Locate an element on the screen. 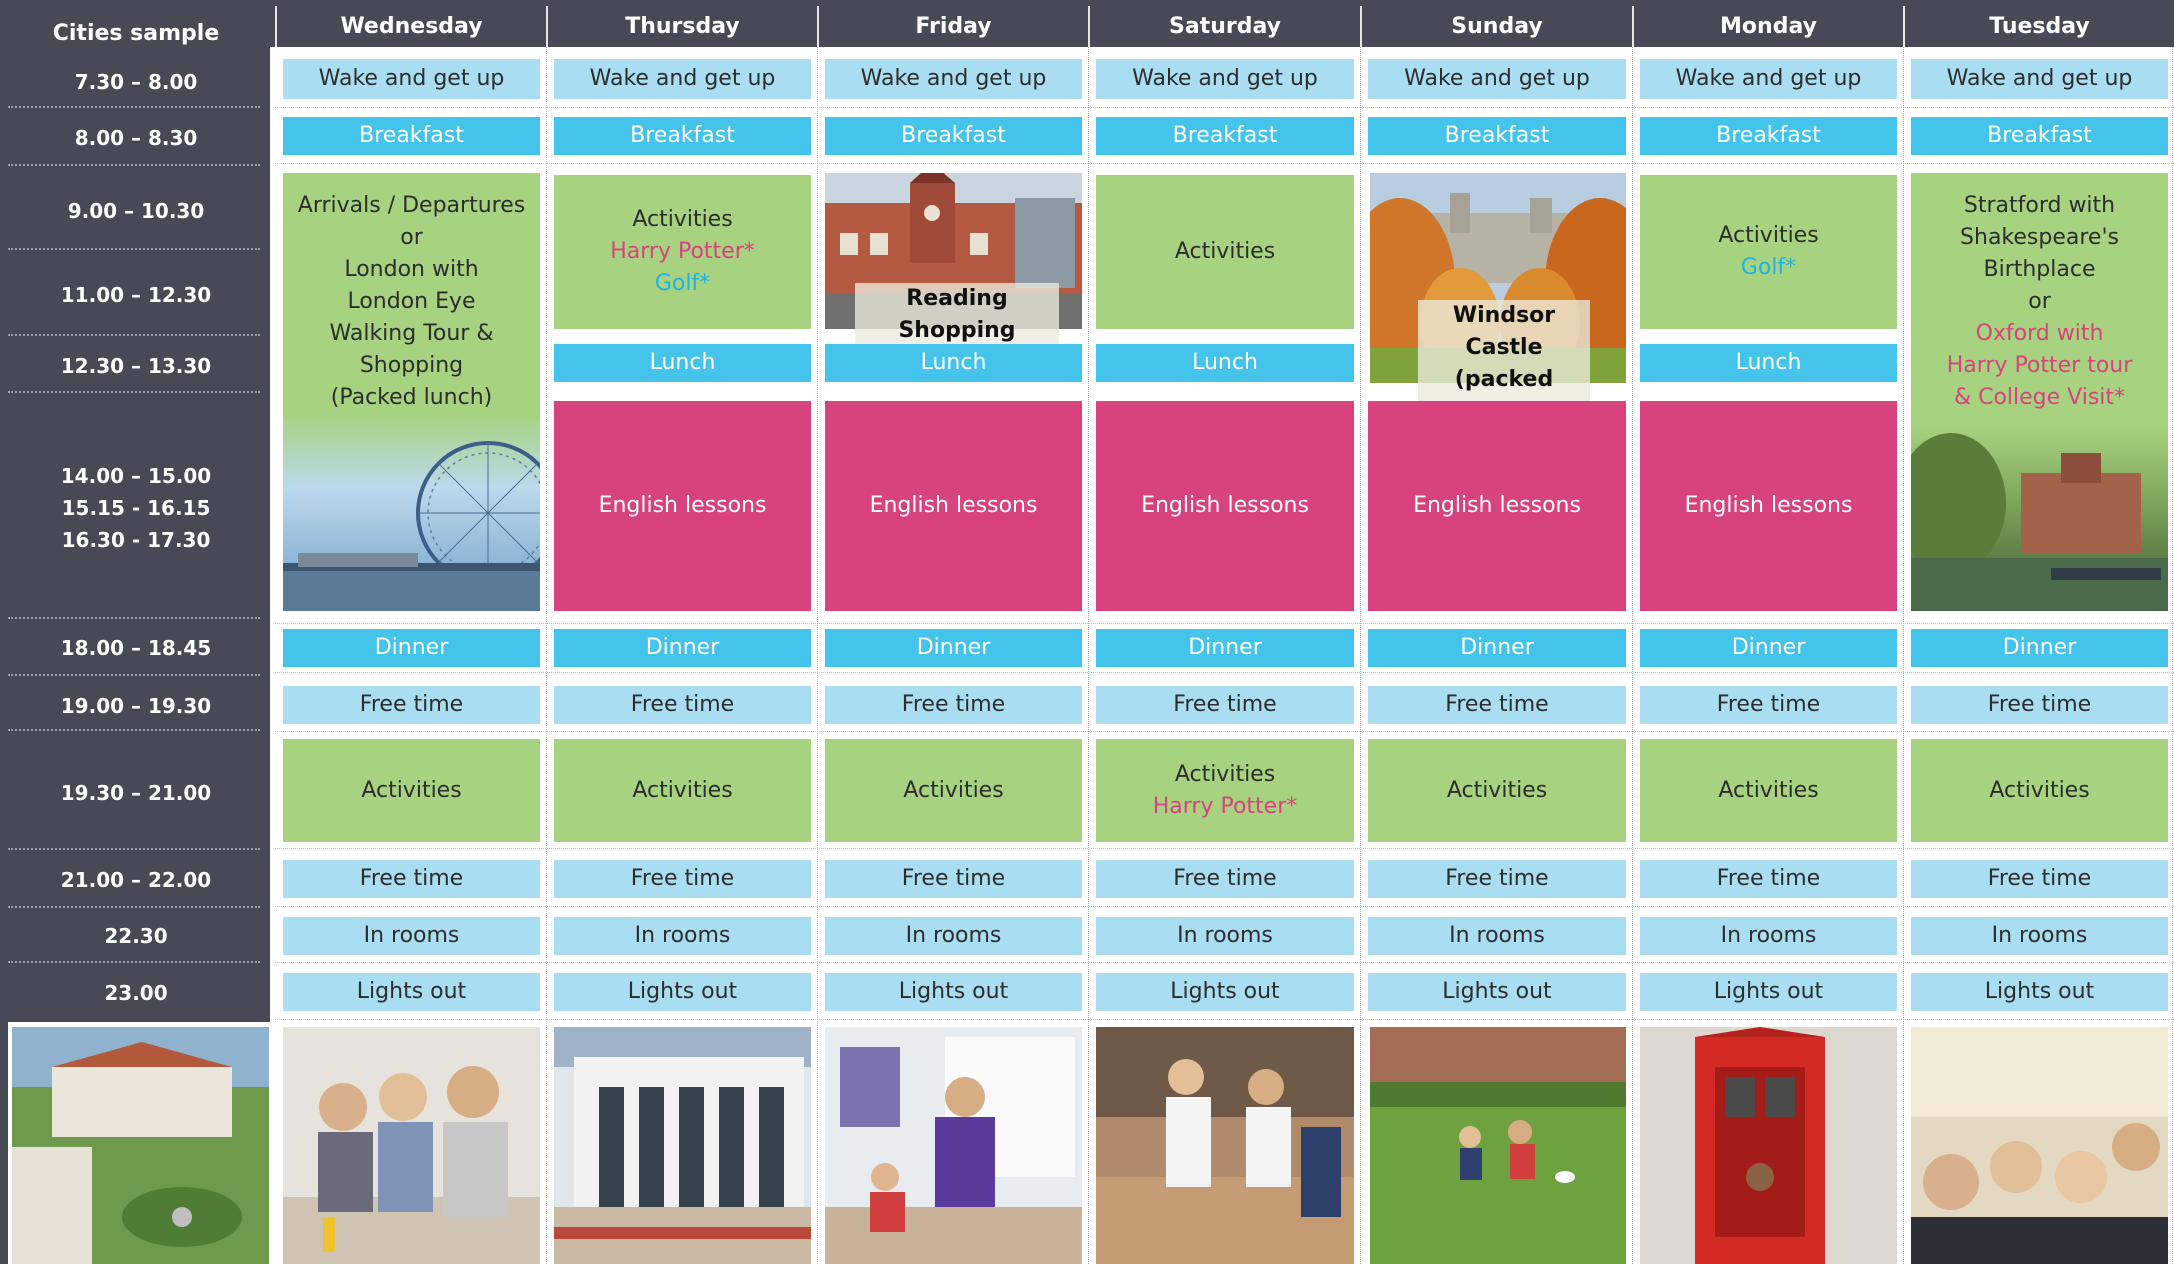  time-label: 9.00 – 10.30 is located at coordinates (136, 211).